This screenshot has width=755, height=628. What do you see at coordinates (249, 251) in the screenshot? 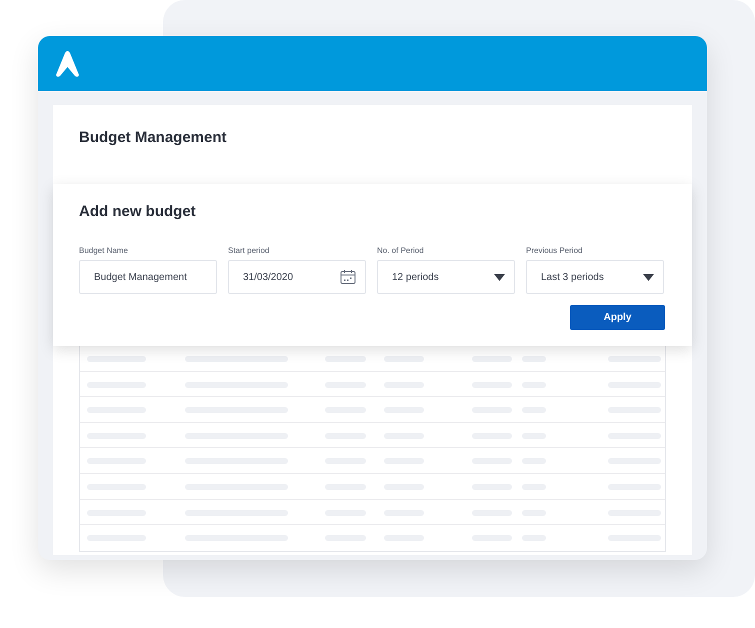
I see `field-label: Start period` at bounding box center [249, 251].